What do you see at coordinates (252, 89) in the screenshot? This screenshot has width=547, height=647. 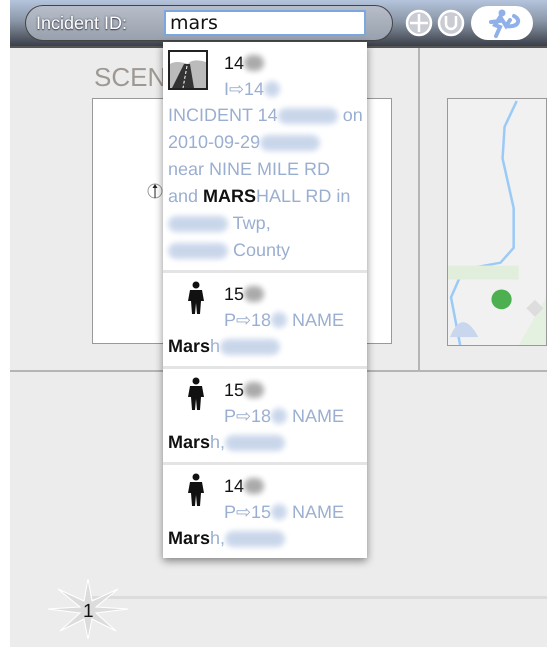 I see `result-link: I⇨14` at bounding box center [252, 89].